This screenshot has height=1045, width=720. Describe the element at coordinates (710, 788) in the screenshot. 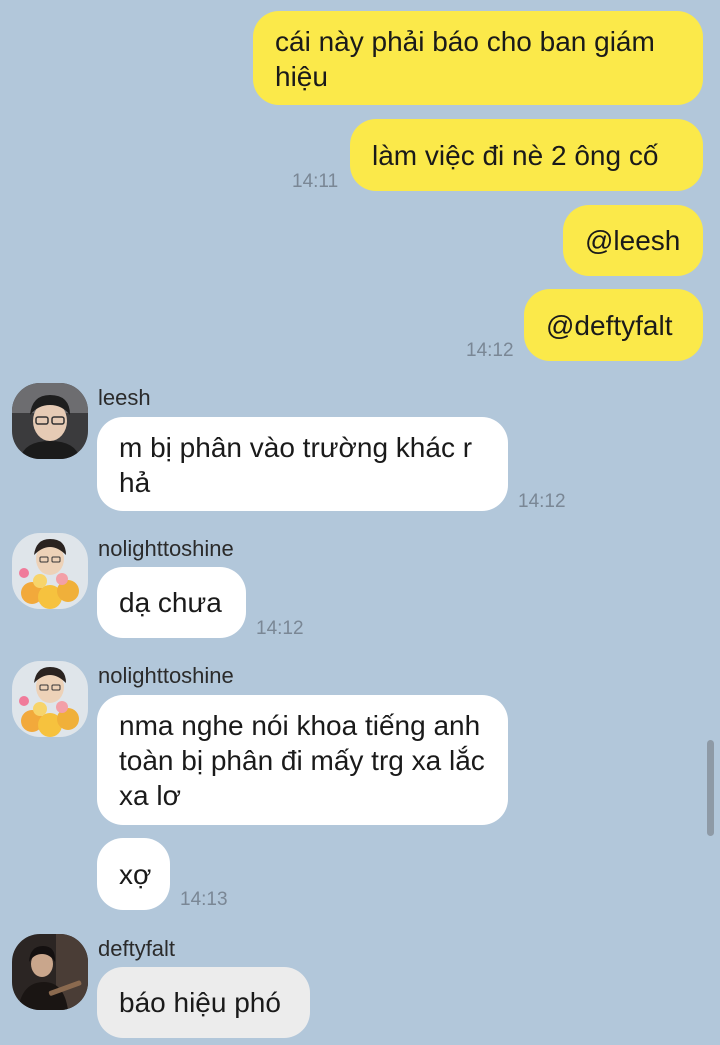

I see `scrollbar-thumb` at that location.